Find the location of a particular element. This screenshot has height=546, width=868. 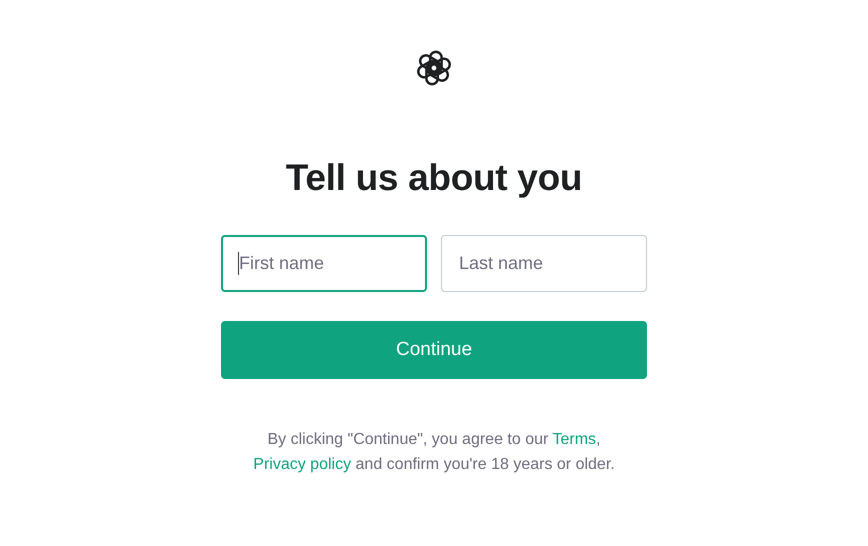

continue-button: Continue is located at coordinates (434, 350).